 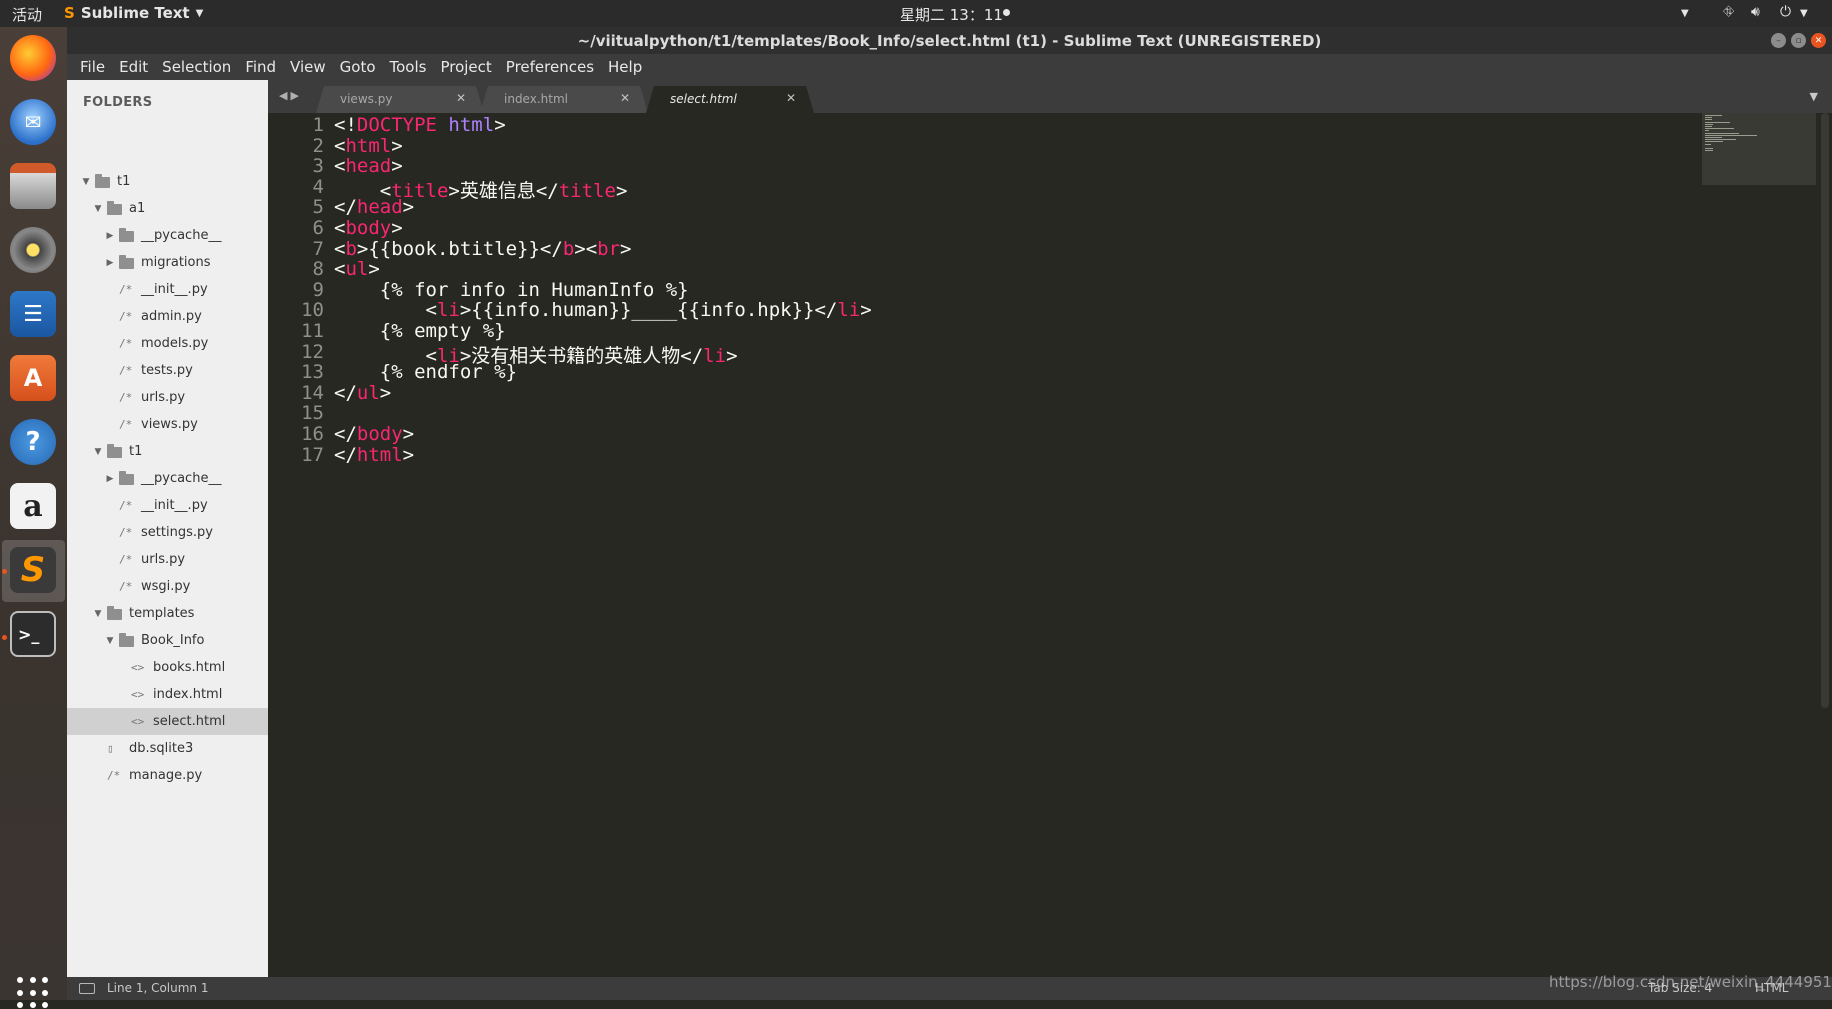 I want to click on clock: 星期二 13：11, so click(x=951, y=14).